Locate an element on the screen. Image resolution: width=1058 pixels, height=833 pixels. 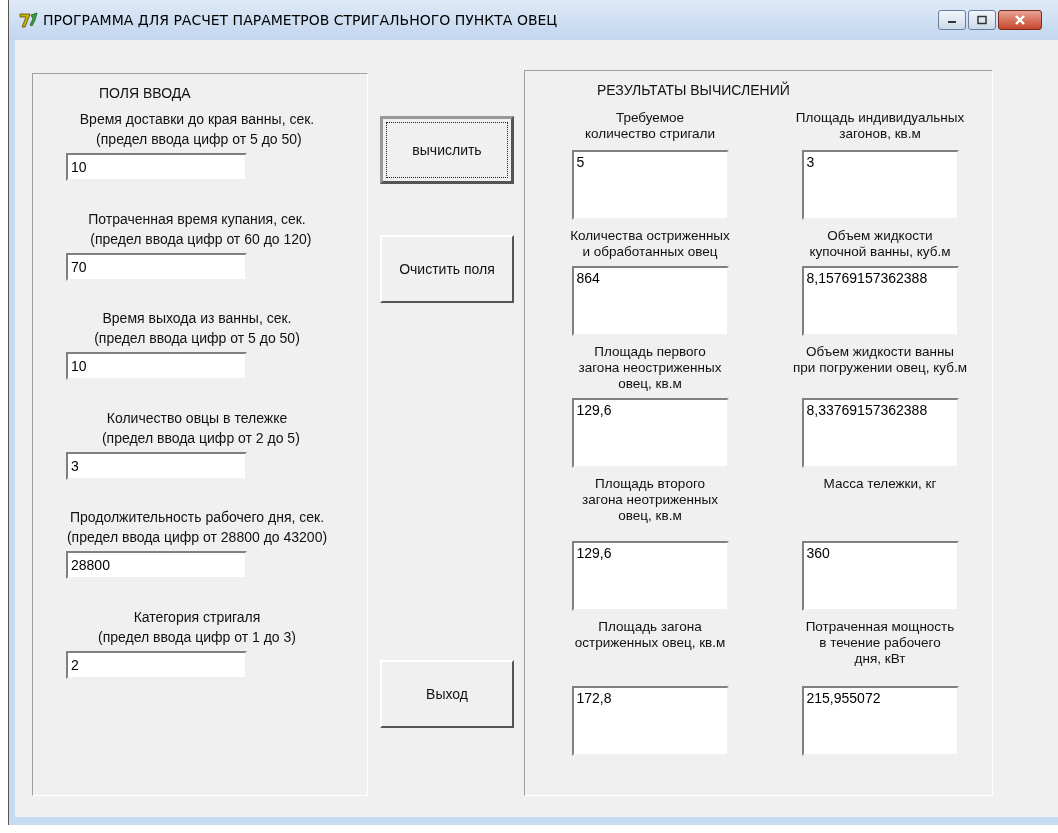
result-field: 360 is located at coordinates (880, 576).